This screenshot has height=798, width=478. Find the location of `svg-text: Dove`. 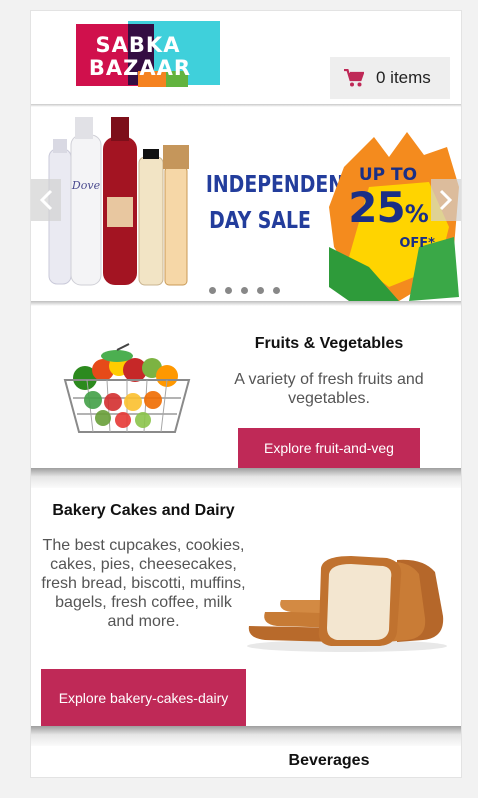

svg-text: Dove is located at coordinates (86, 185).